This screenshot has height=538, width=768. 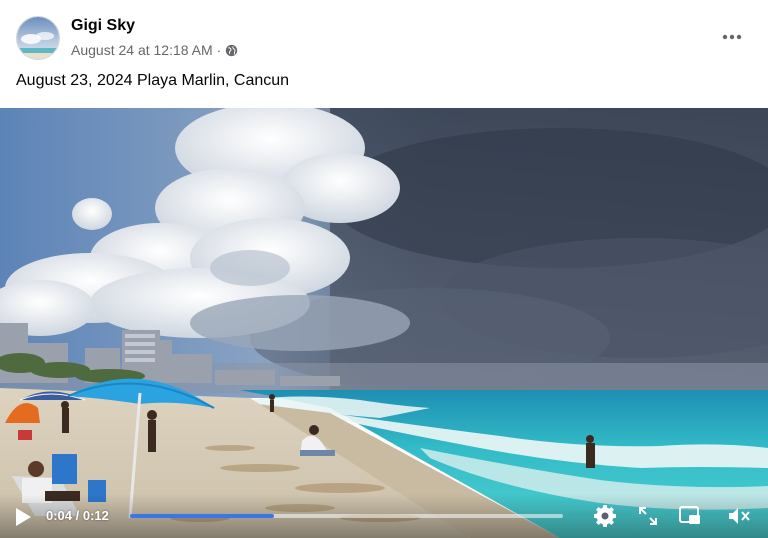 I want to click on picture-in-picture-button, so click(x=690, y=518).